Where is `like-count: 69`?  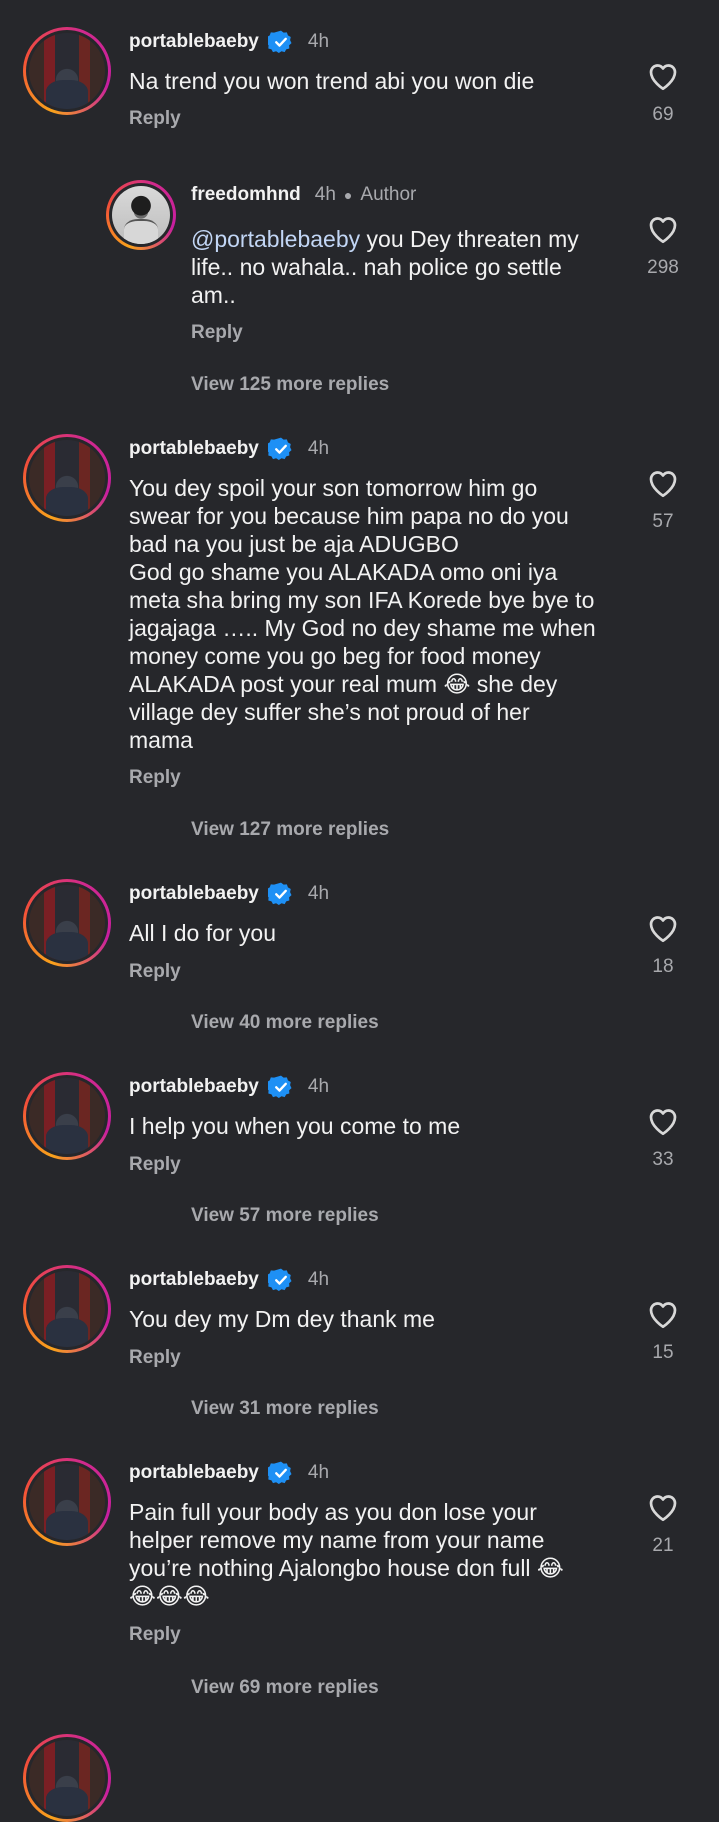
like-count: 69 is located at coordinates (663, 114).